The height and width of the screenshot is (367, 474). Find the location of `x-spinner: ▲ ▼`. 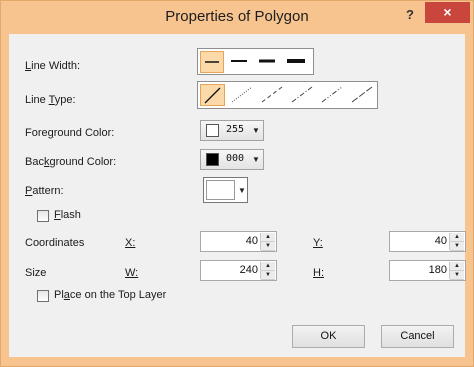

x-spinner: ▲ ▼ is located at coordinates (267, 242).